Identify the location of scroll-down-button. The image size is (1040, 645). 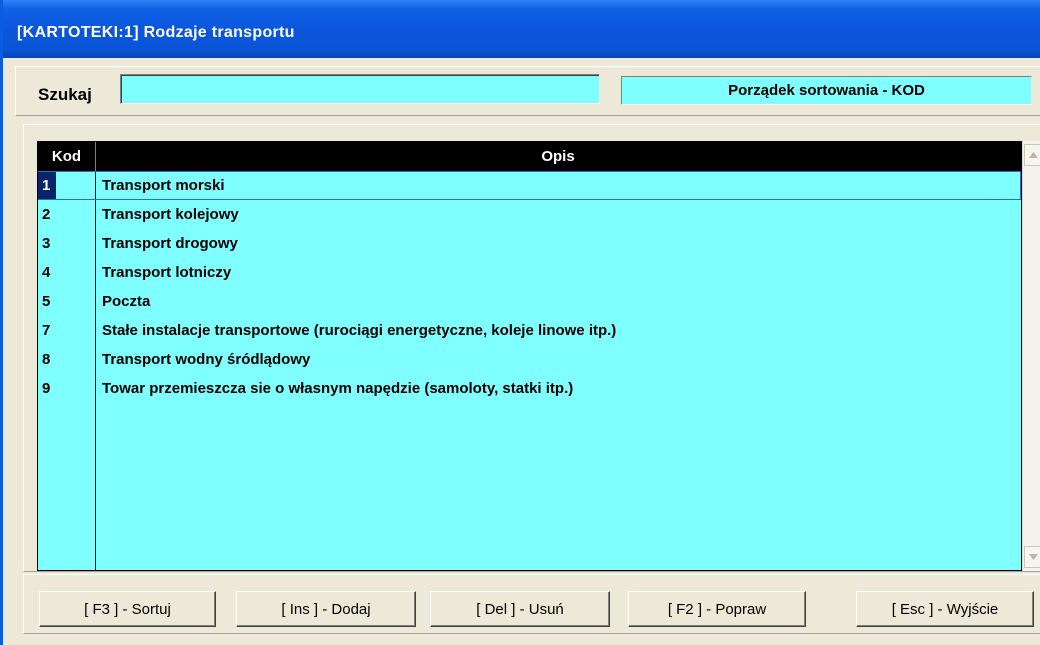
(1032, 557).